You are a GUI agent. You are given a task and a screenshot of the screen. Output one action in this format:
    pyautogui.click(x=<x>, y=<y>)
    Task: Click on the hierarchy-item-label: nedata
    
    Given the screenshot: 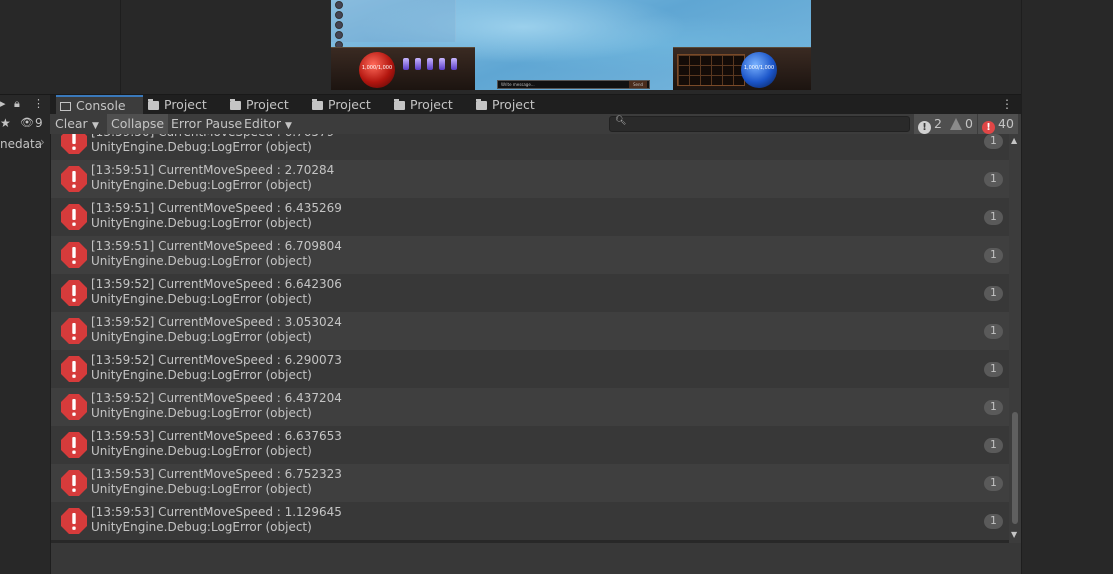 What is the action you would take?
    pyautogui.click(x=21, y=144)
    